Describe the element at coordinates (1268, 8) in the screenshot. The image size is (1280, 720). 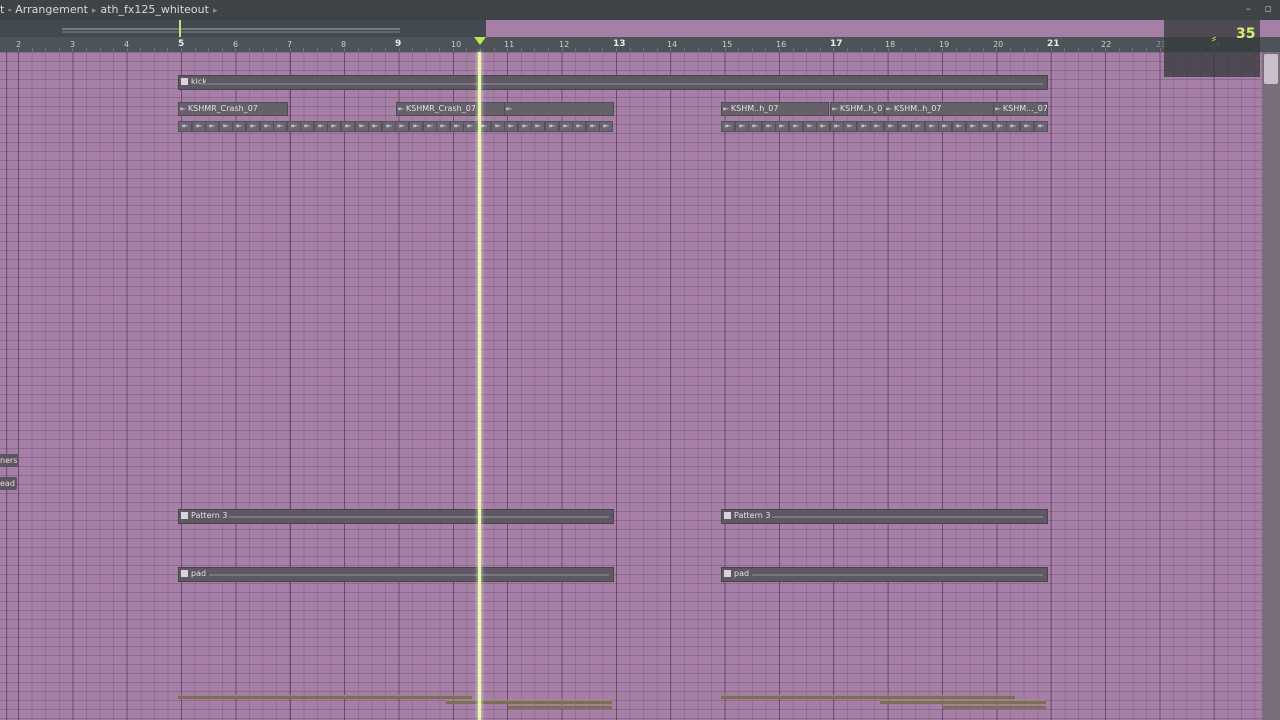
I see `maximize-button: ▫` at that location.